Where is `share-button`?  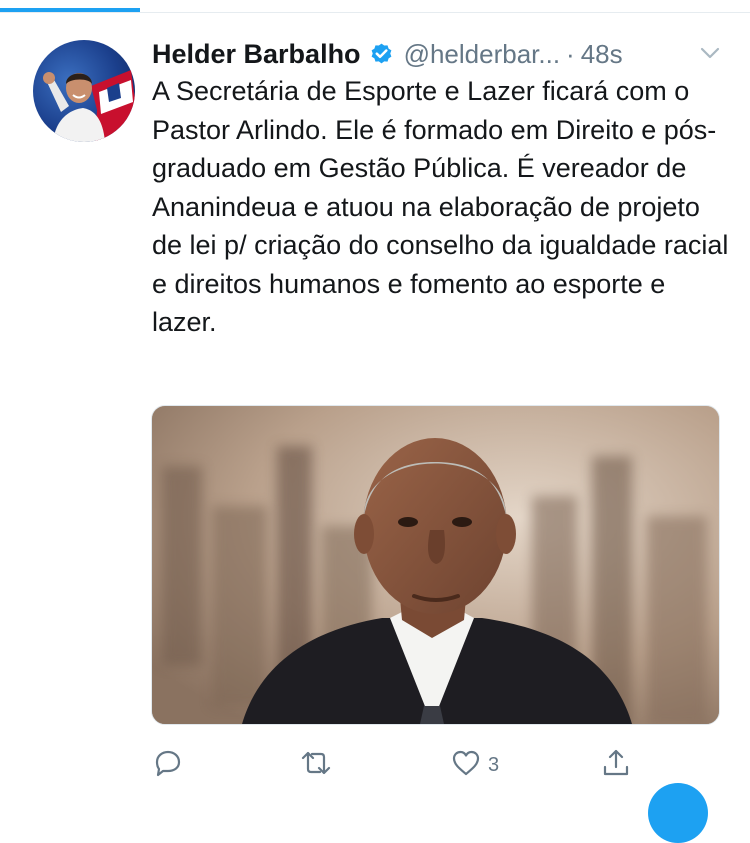 share-button is located at coordinates (616, 765).